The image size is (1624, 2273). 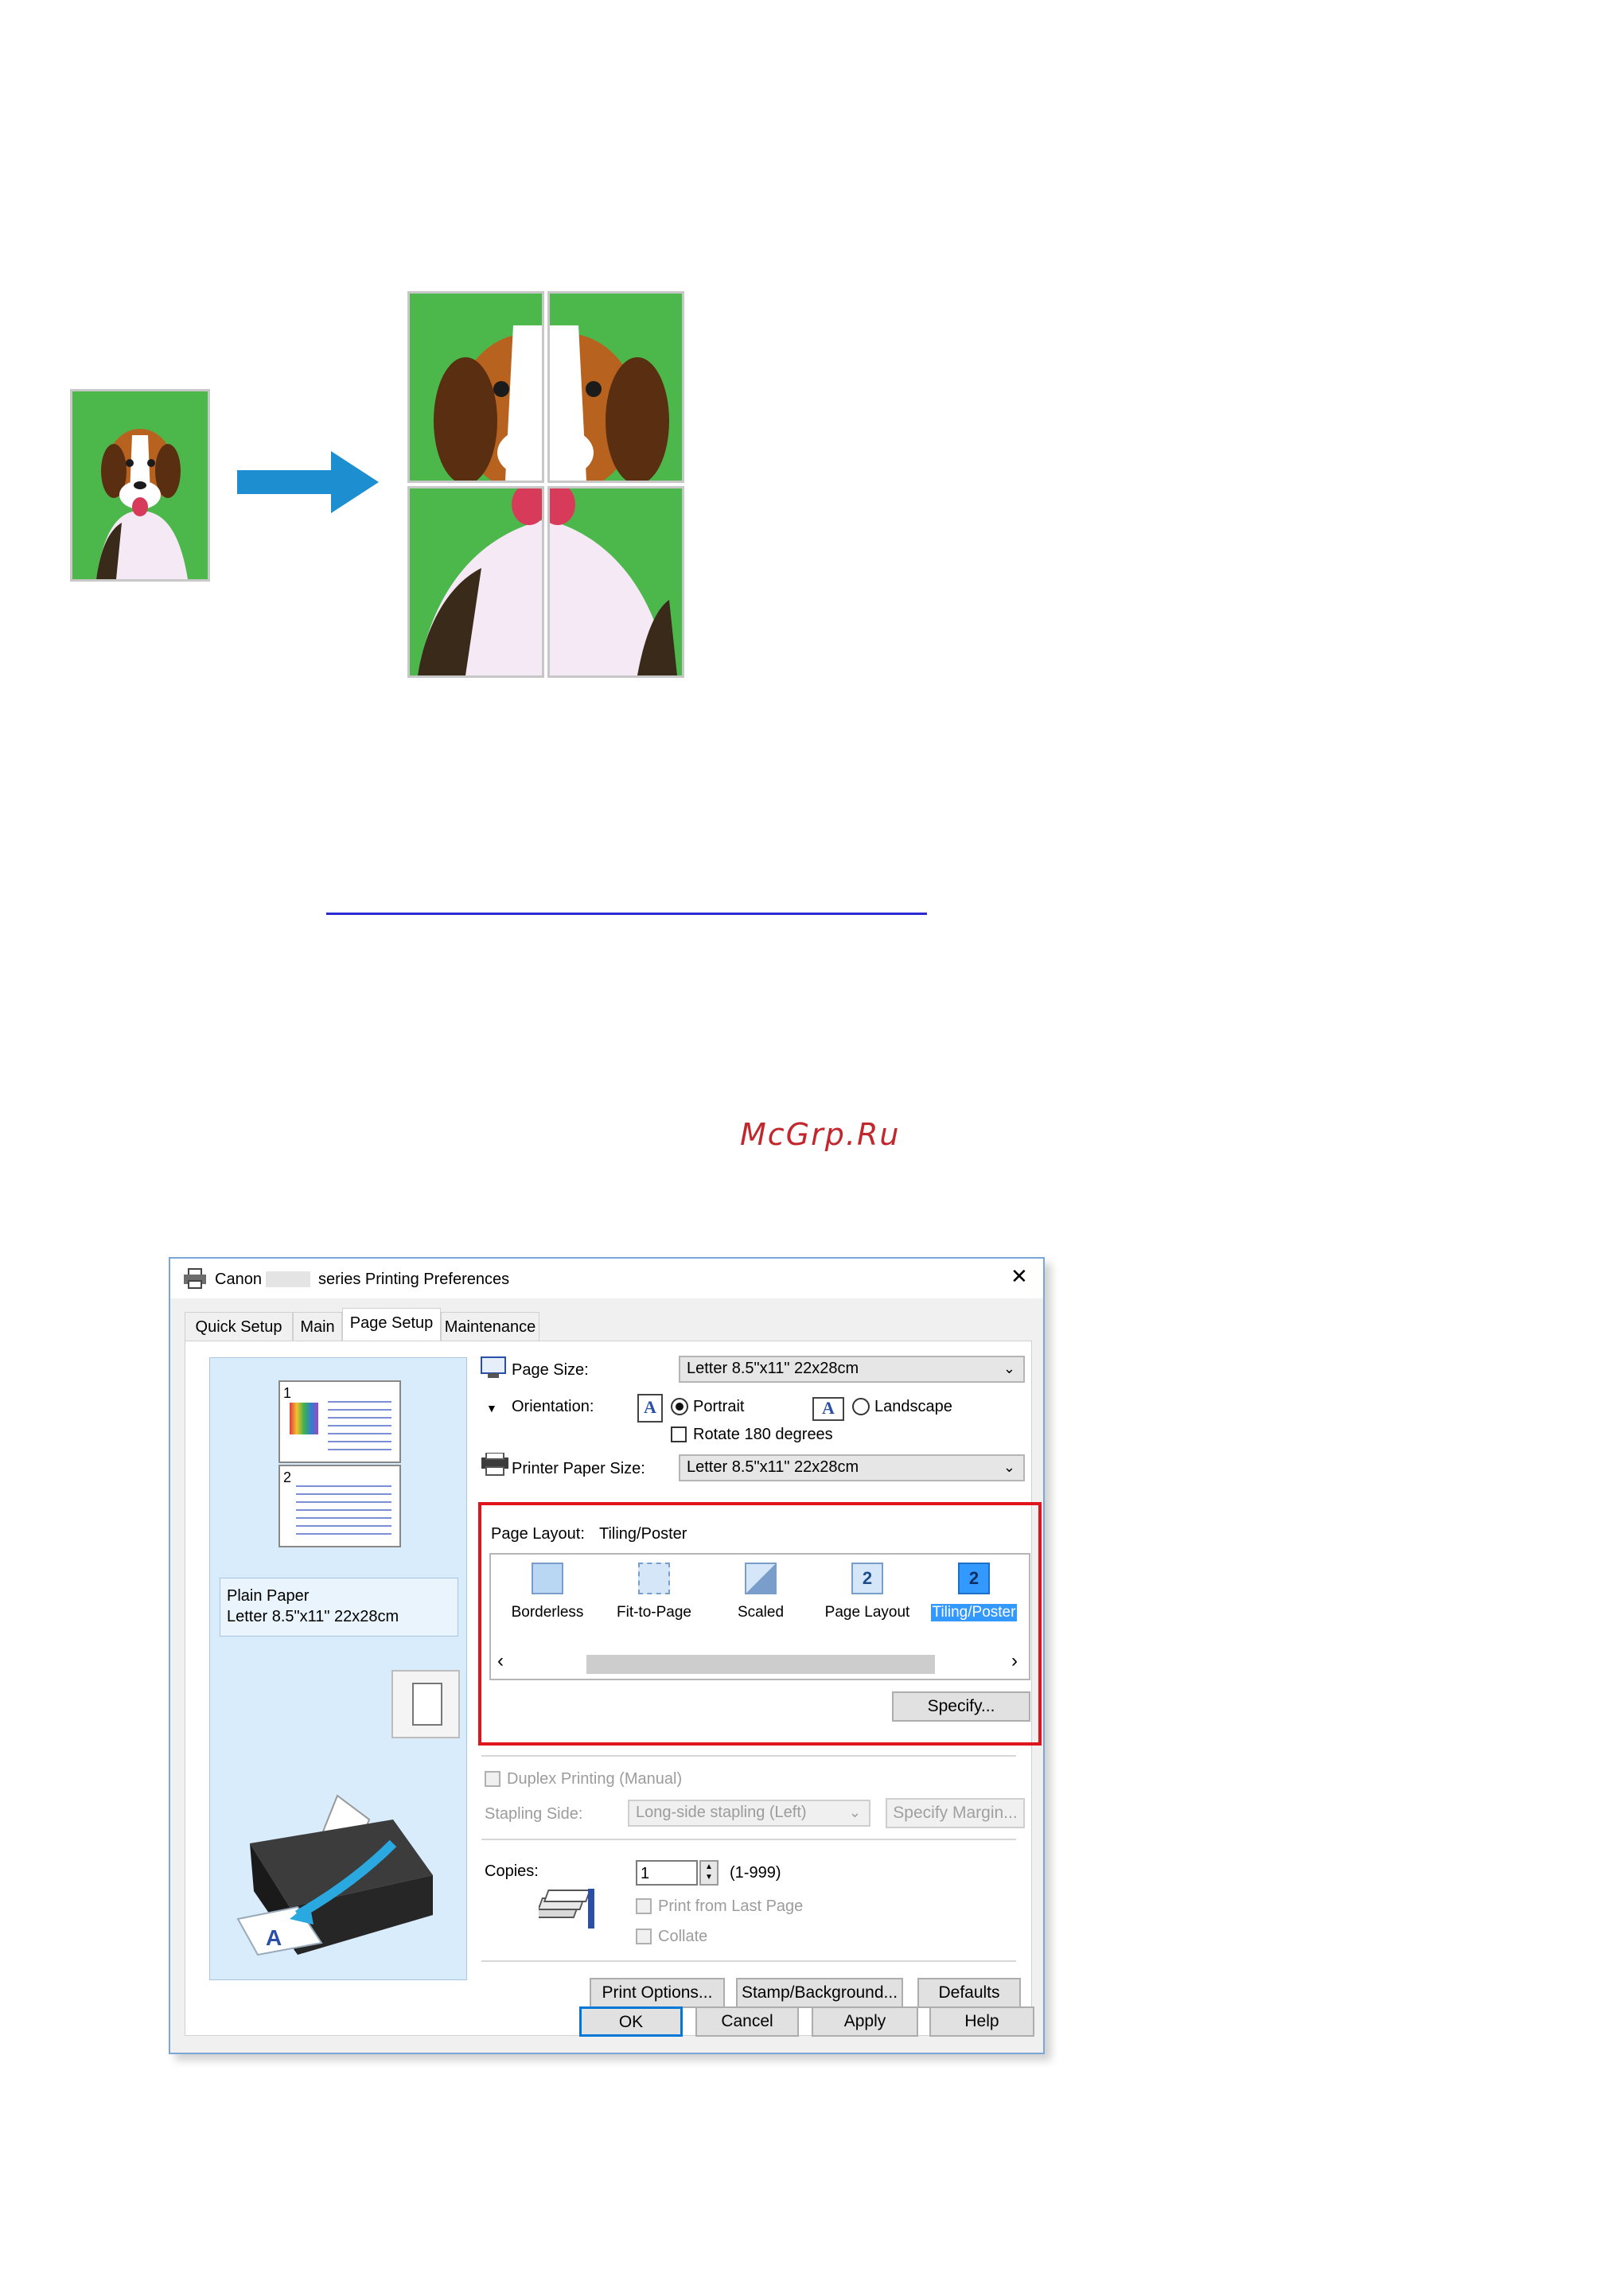 What do you see at coordinates (773, 1368) in the screenshot?
I see `page-size-value: Letter 8.5"x11" 22x28cm` at bounding box center [773, 1368].